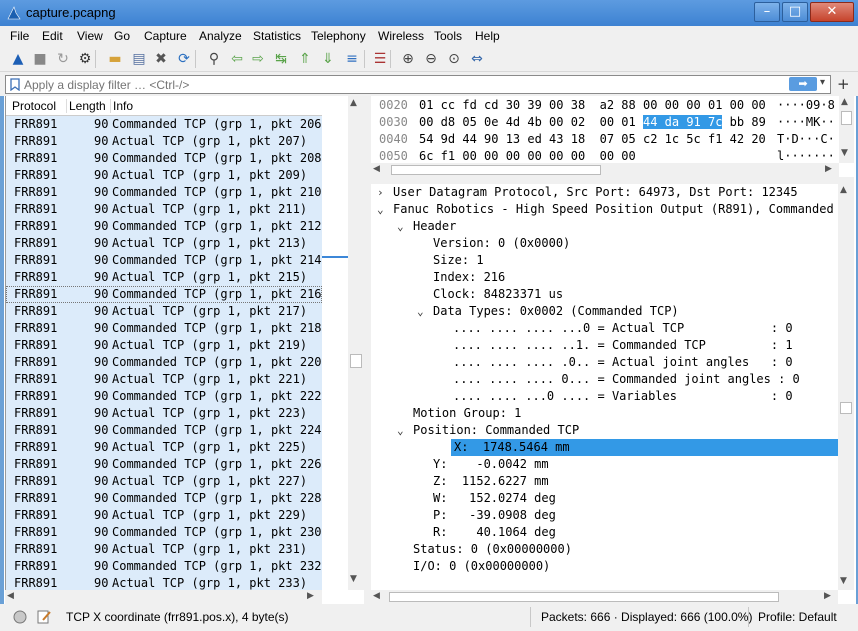  Describe the element at coordinates (164, 362) in the screenshot. I see `packet-row: FRR891 90 Commanded TCP (grp 1, pkt 220)` at that location.